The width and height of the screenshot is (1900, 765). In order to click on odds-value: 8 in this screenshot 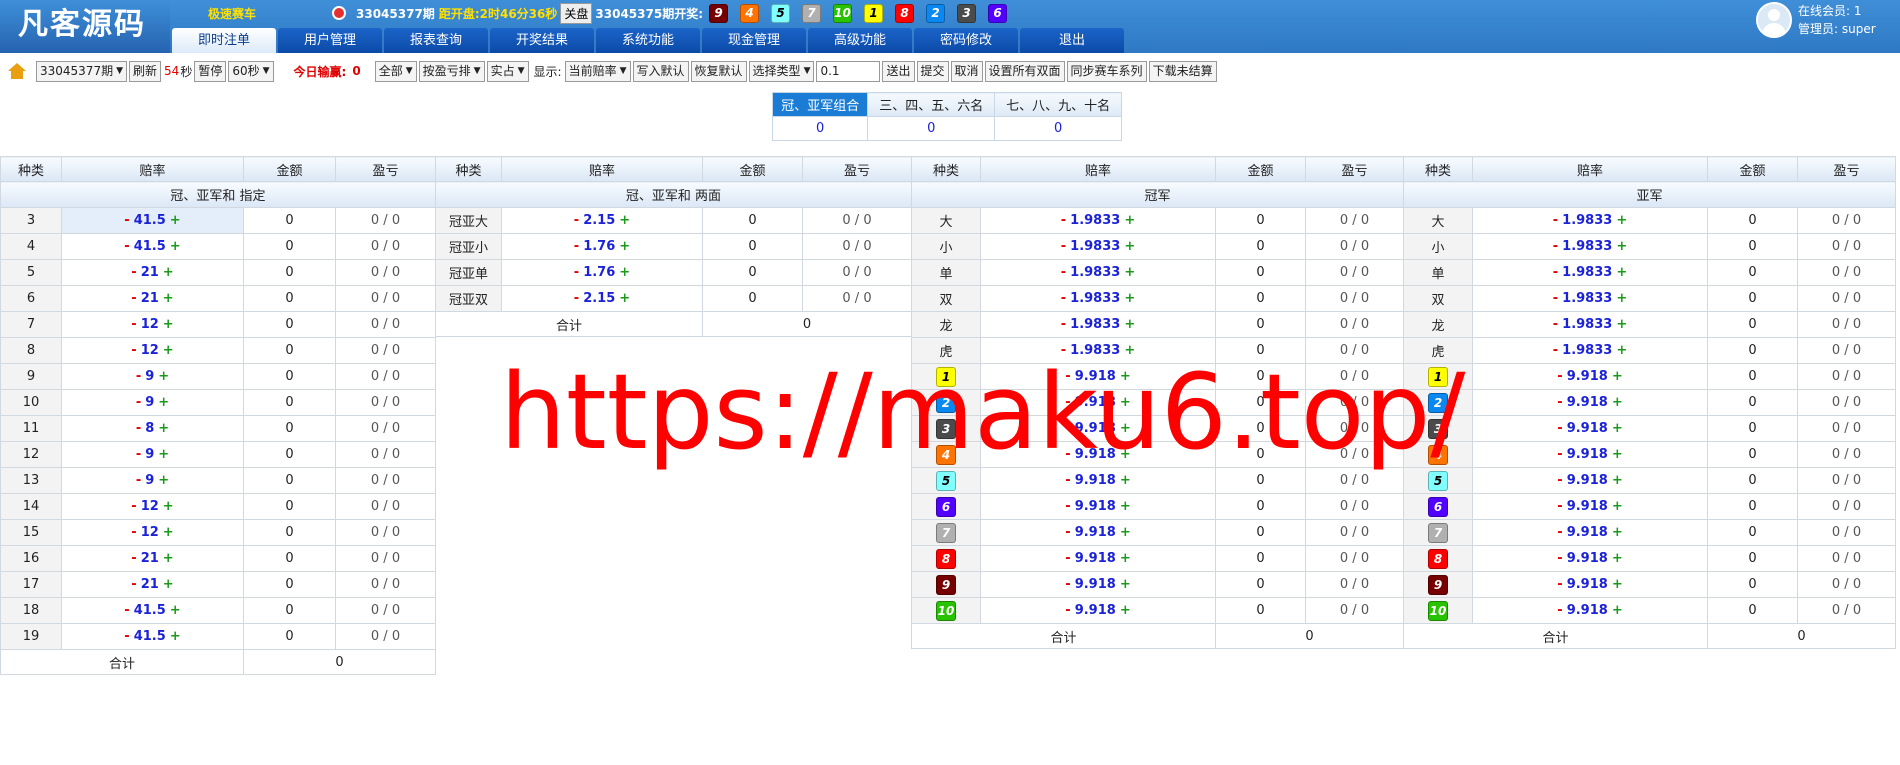, I will do `click(149, 428)`.